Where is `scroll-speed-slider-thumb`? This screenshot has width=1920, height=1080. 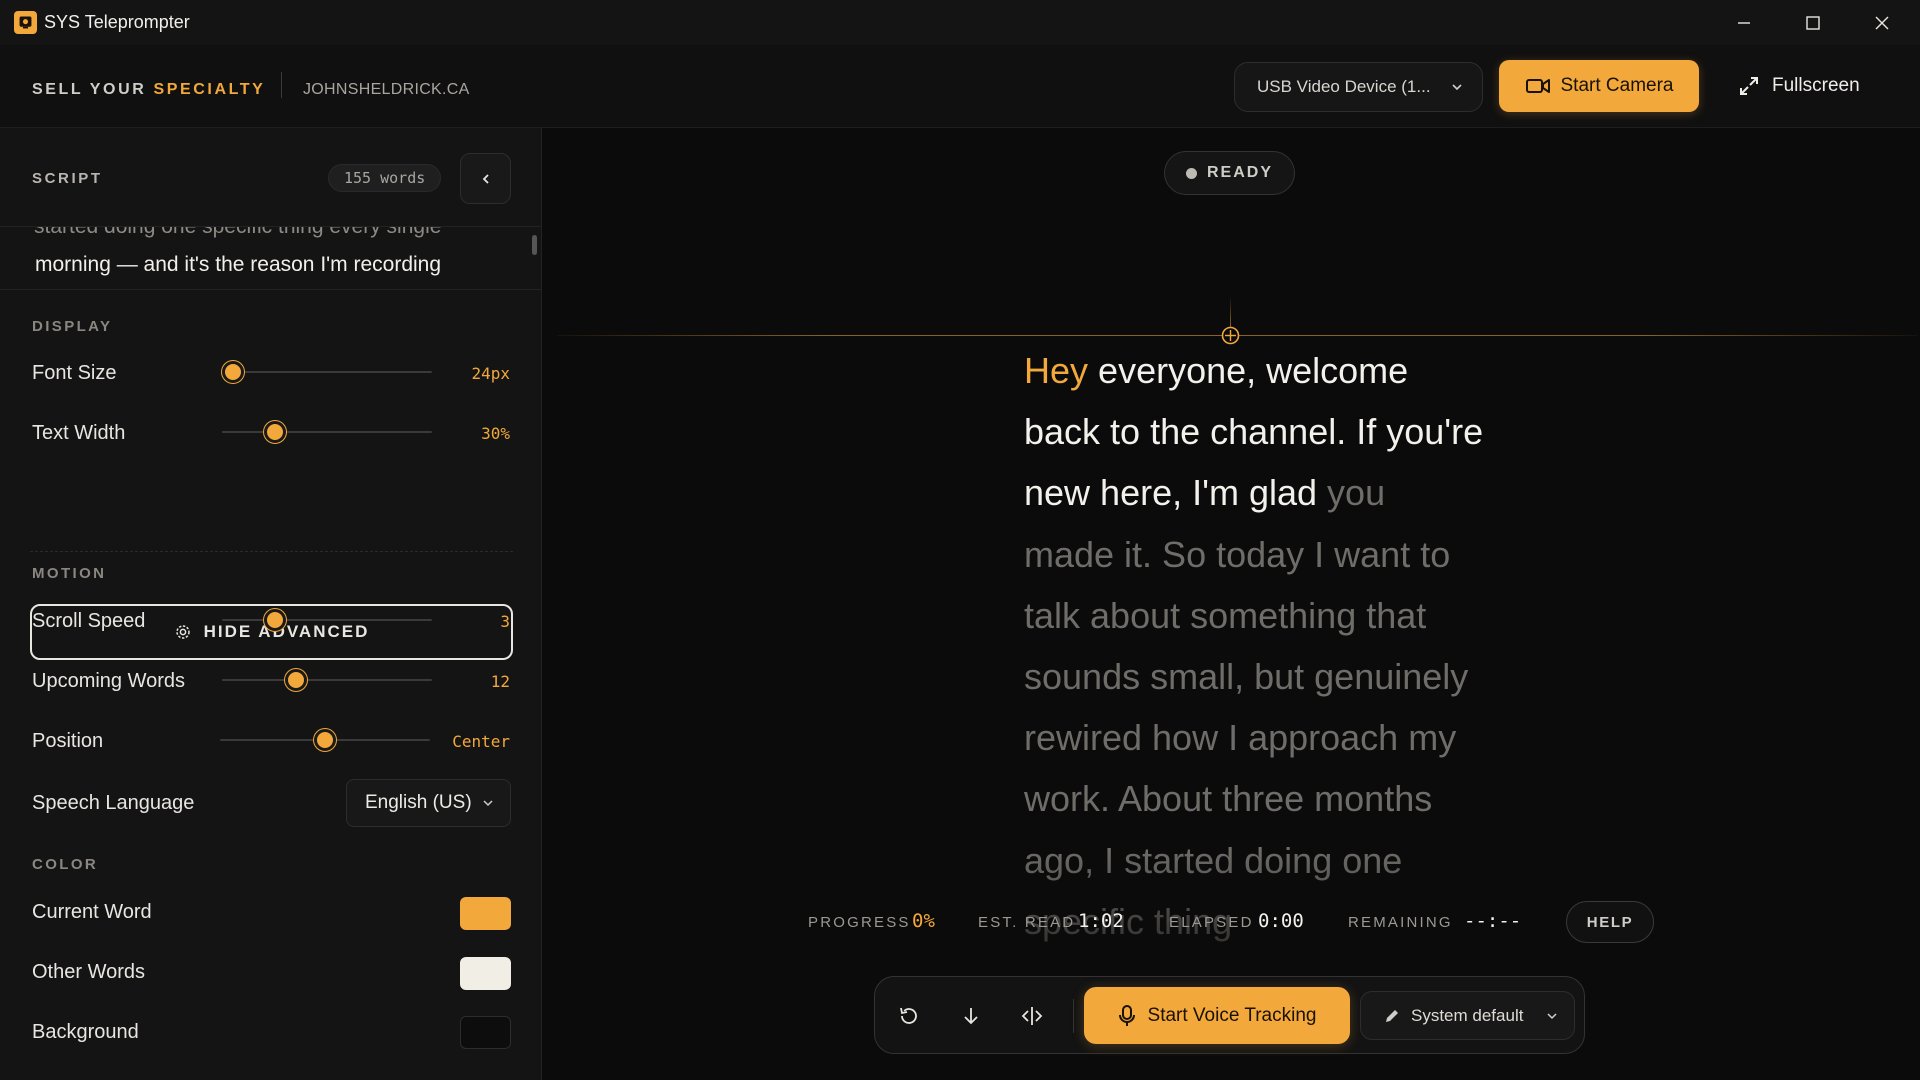 scroll-speed-slider-thumb is located at coordinates (274, 620).